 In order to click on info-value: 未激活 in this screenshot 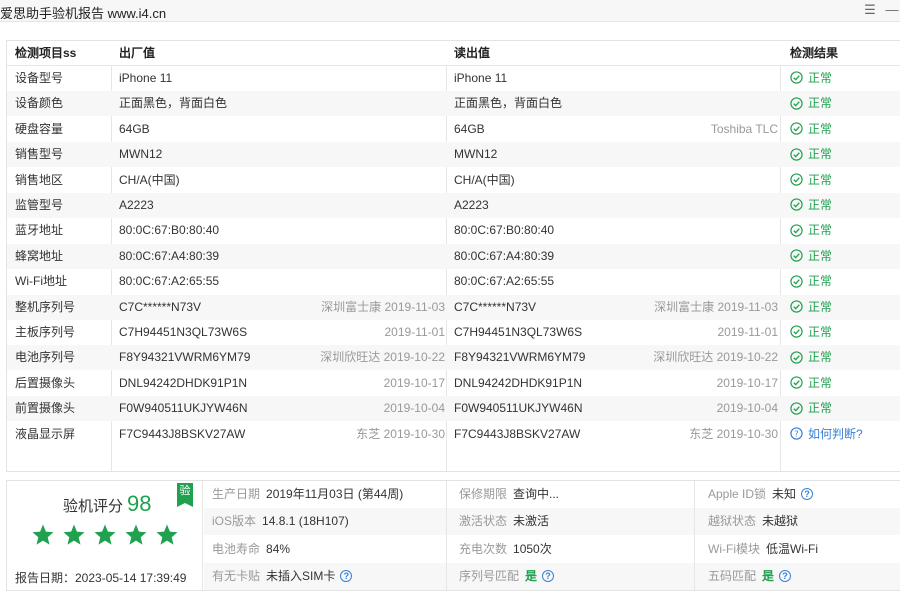, I will do `click(531, 521)`.